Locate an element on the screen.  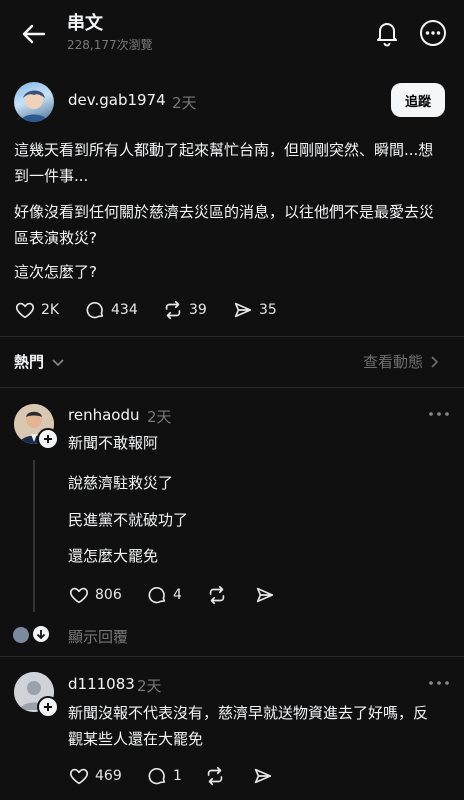
thread-line is located at coordinates (34, 536).